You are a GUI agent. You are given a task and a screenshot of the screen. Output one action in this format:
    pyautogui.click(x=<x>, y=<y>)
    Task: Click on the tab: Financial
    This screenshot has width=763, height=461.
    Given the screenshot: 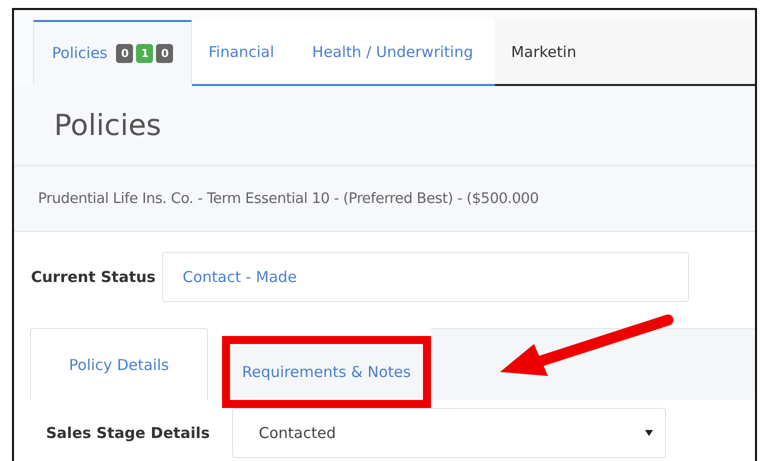 What is the action you would take?
    pyautogui.click(x=244, y=53)
    